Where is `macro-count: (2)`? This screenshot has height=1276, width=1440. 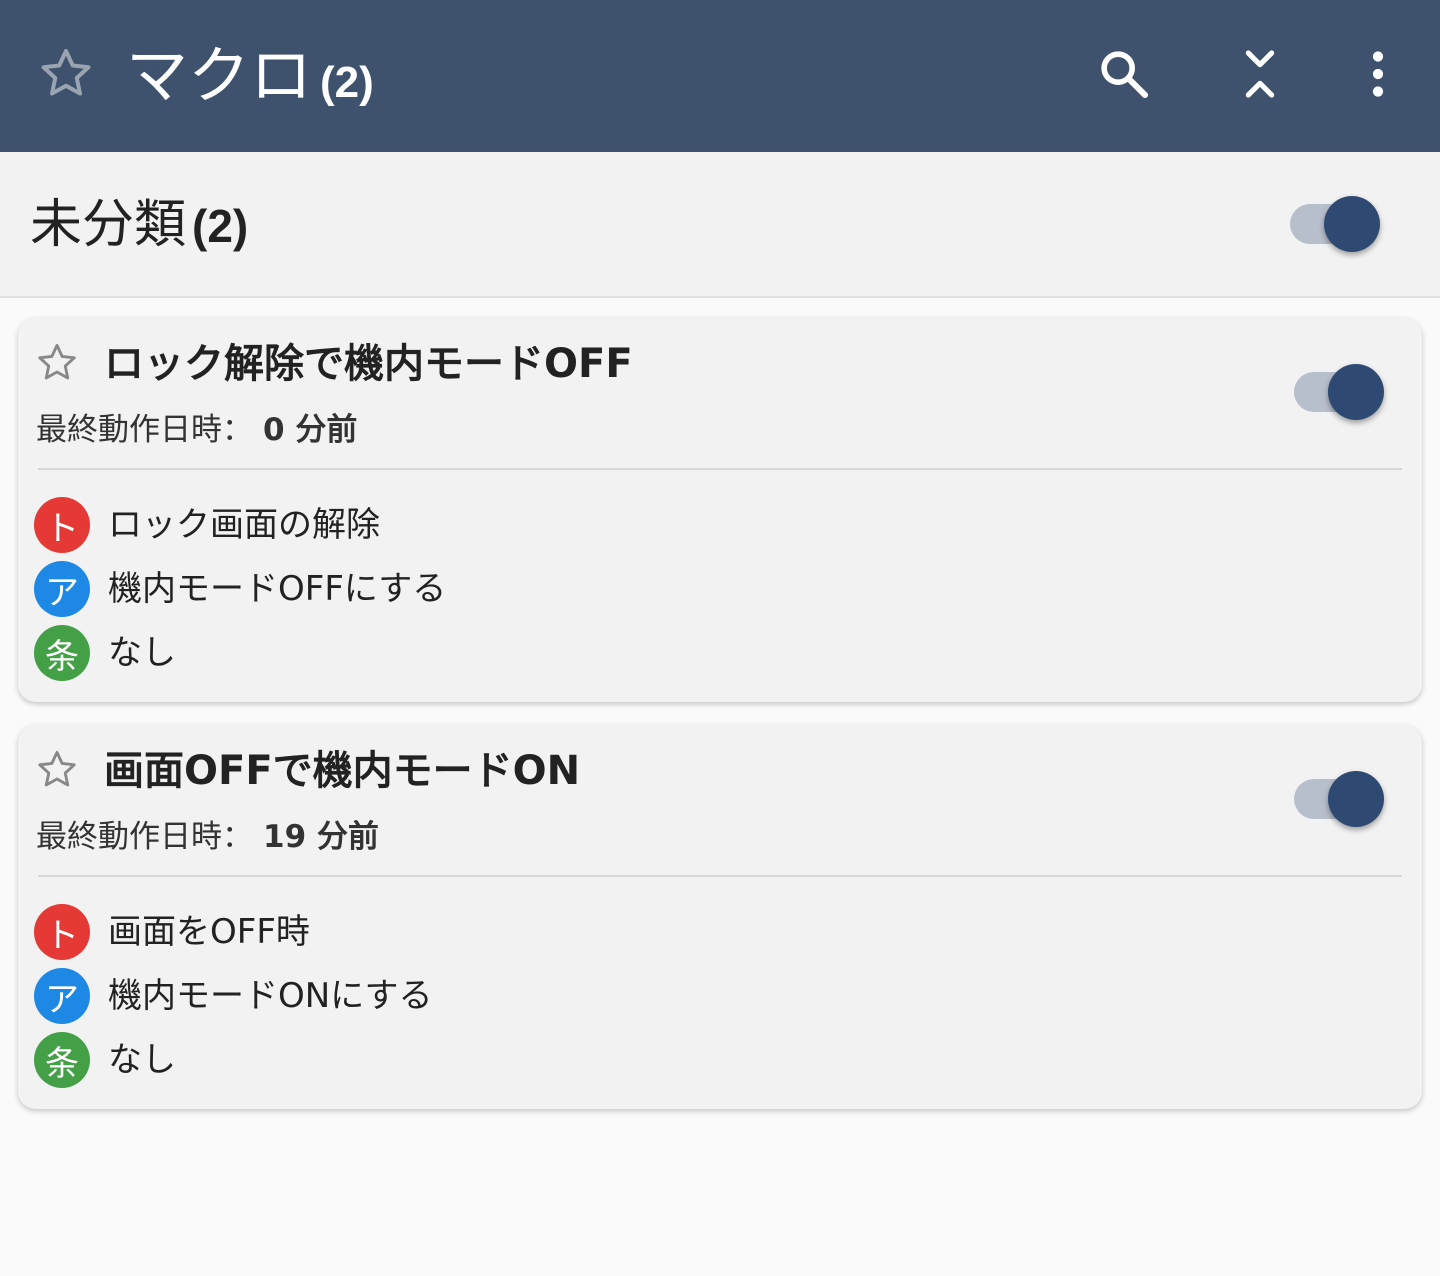
macro-count: (2) is located at coordinates (347, 82).